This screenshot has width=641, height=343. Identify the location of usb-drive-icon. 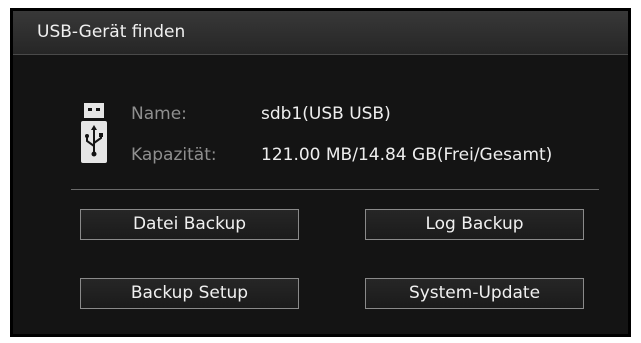
(94, 133).